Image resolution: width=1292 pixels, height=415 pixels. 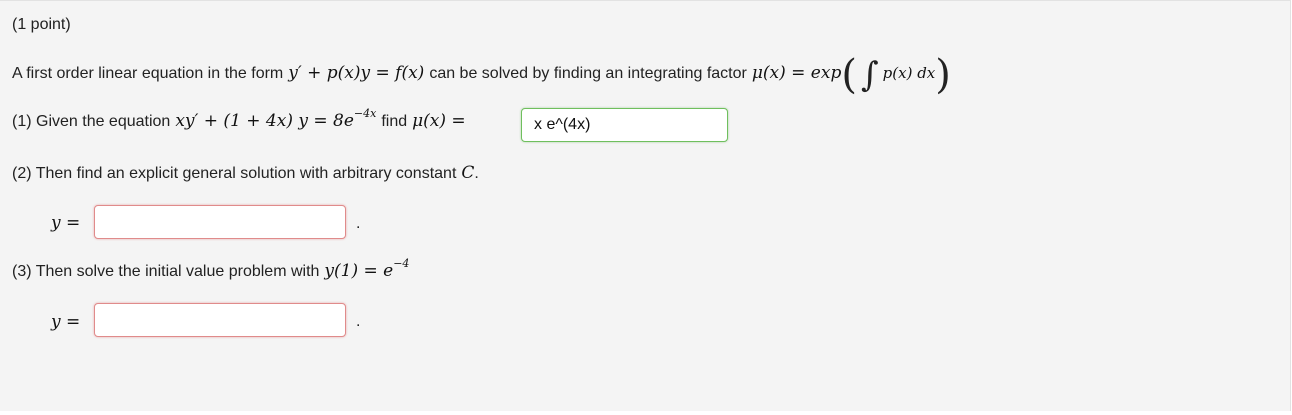 I want to click on part1-equation: xy′ + (1 + 4x) y = 8e, so click(x=264, y=121).